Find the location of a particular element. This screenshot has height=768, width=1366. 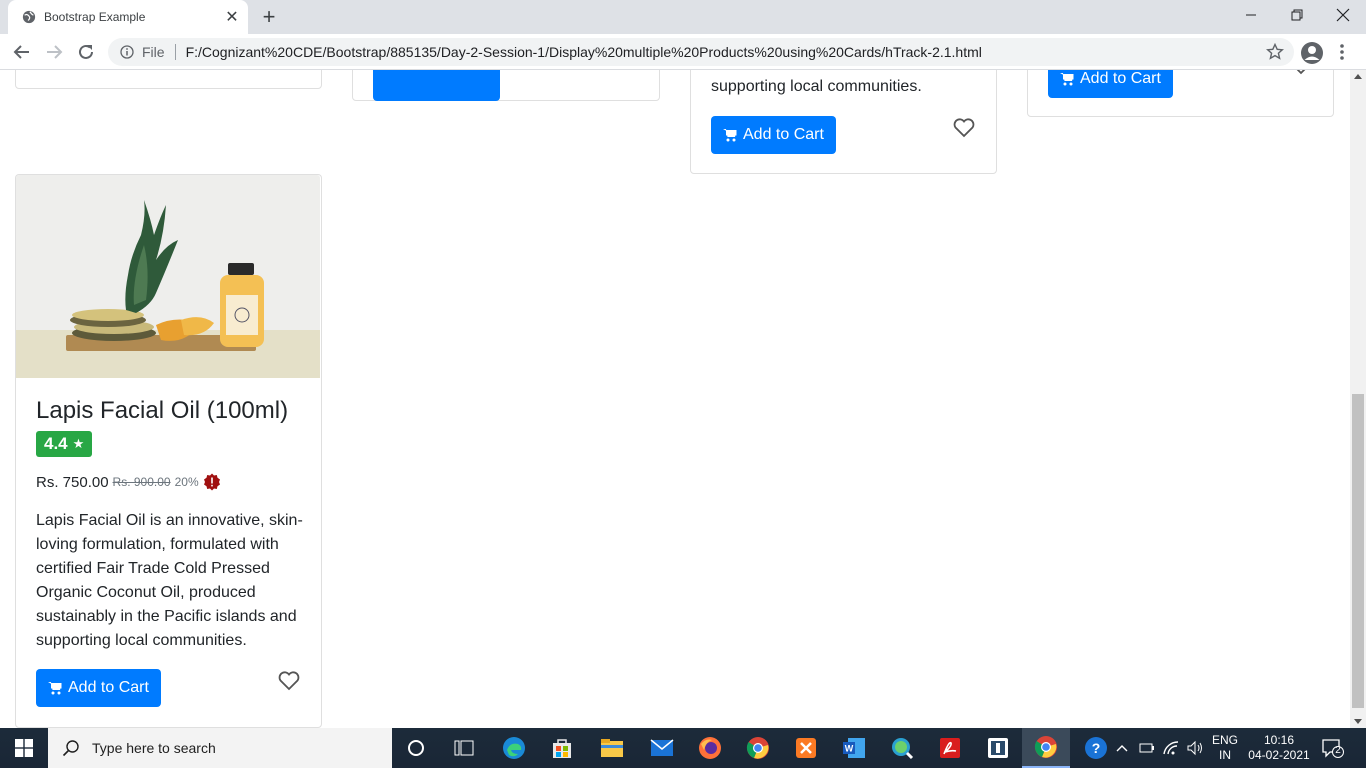

more-menu-icon is located at coordinates (1342, 52).